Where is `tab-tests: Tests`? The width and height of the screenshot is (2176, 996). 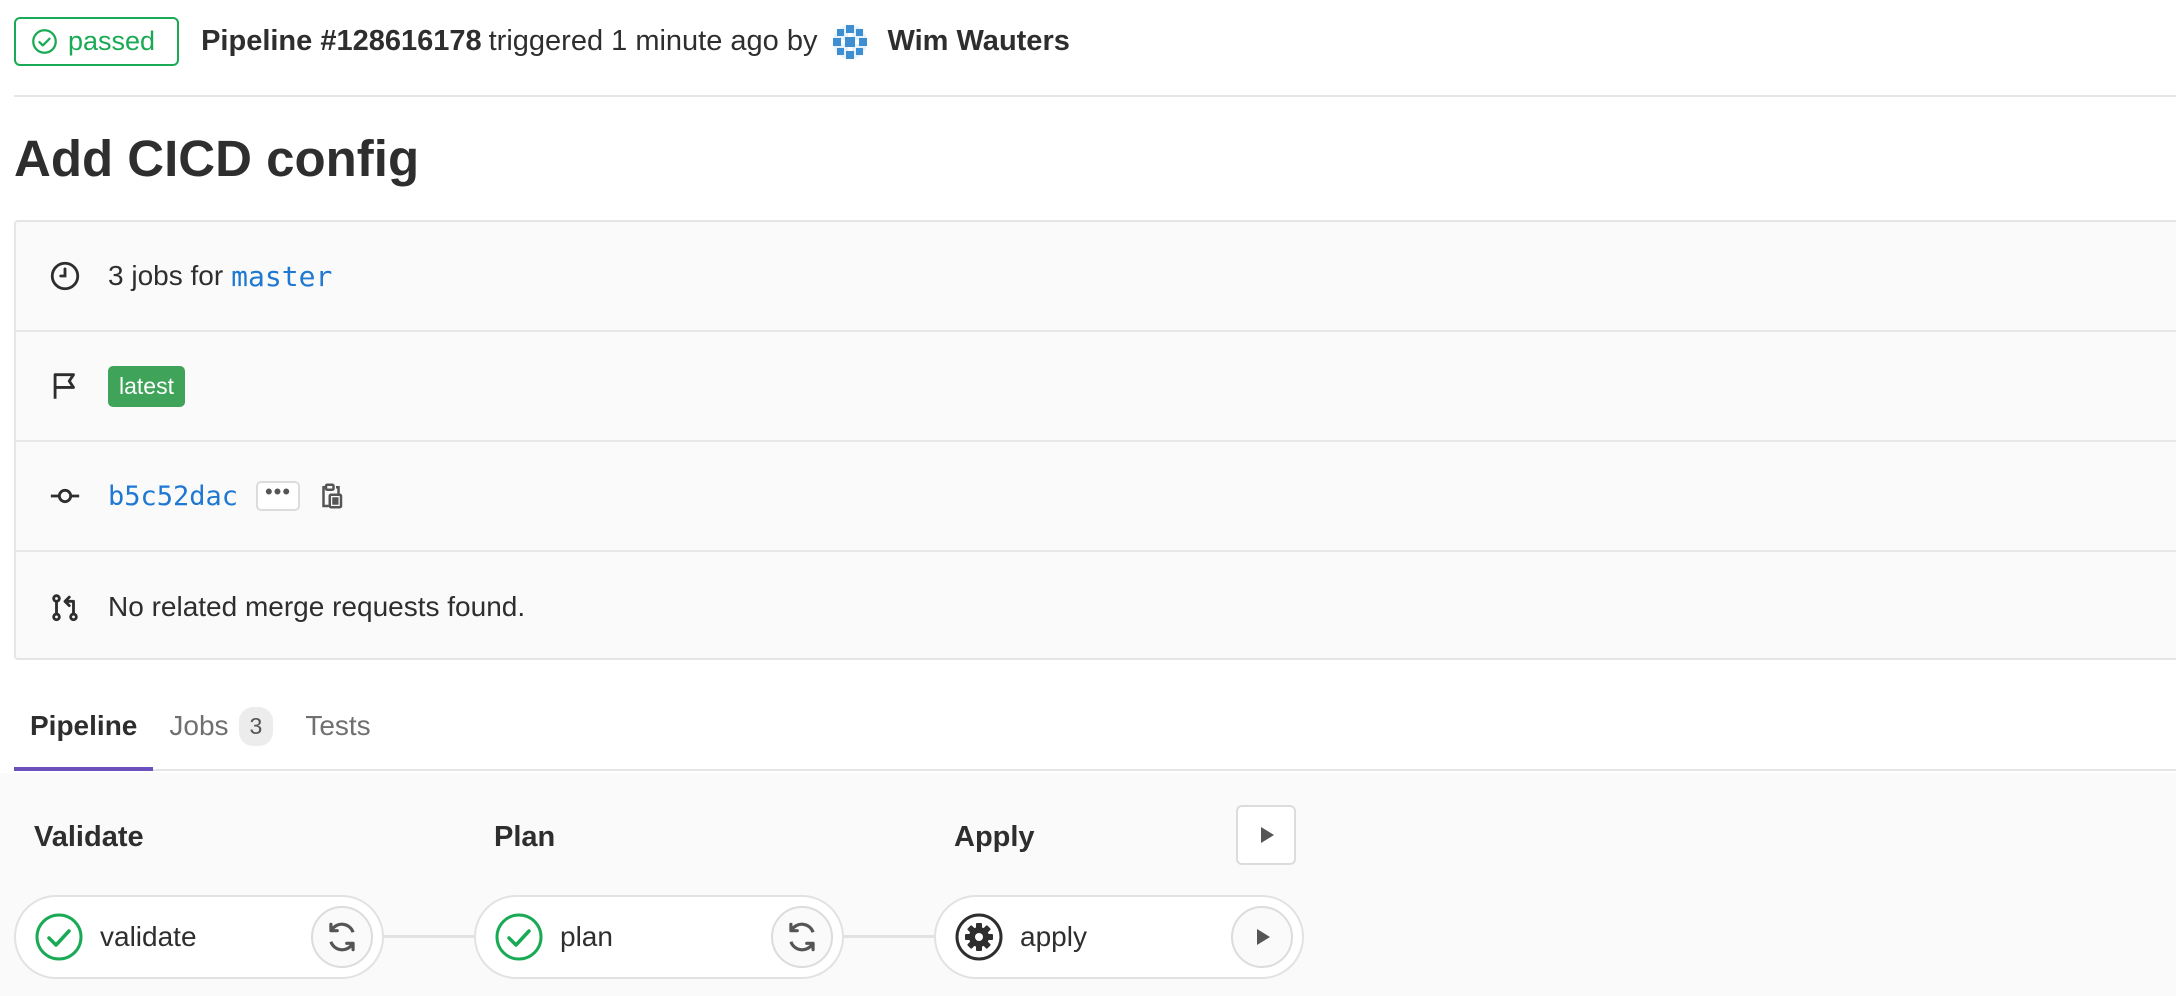
tab-tests: Tests is located at coordinates (337, 726).